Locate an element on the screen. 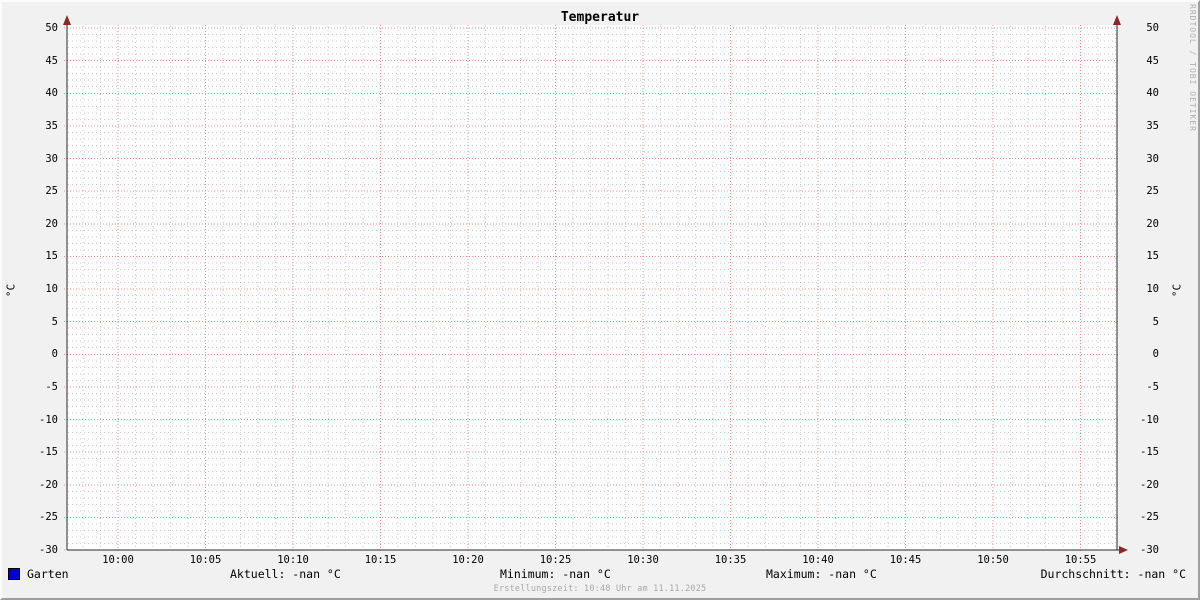  x-tick-label: 10:30 is located at coordinates (643, 560).